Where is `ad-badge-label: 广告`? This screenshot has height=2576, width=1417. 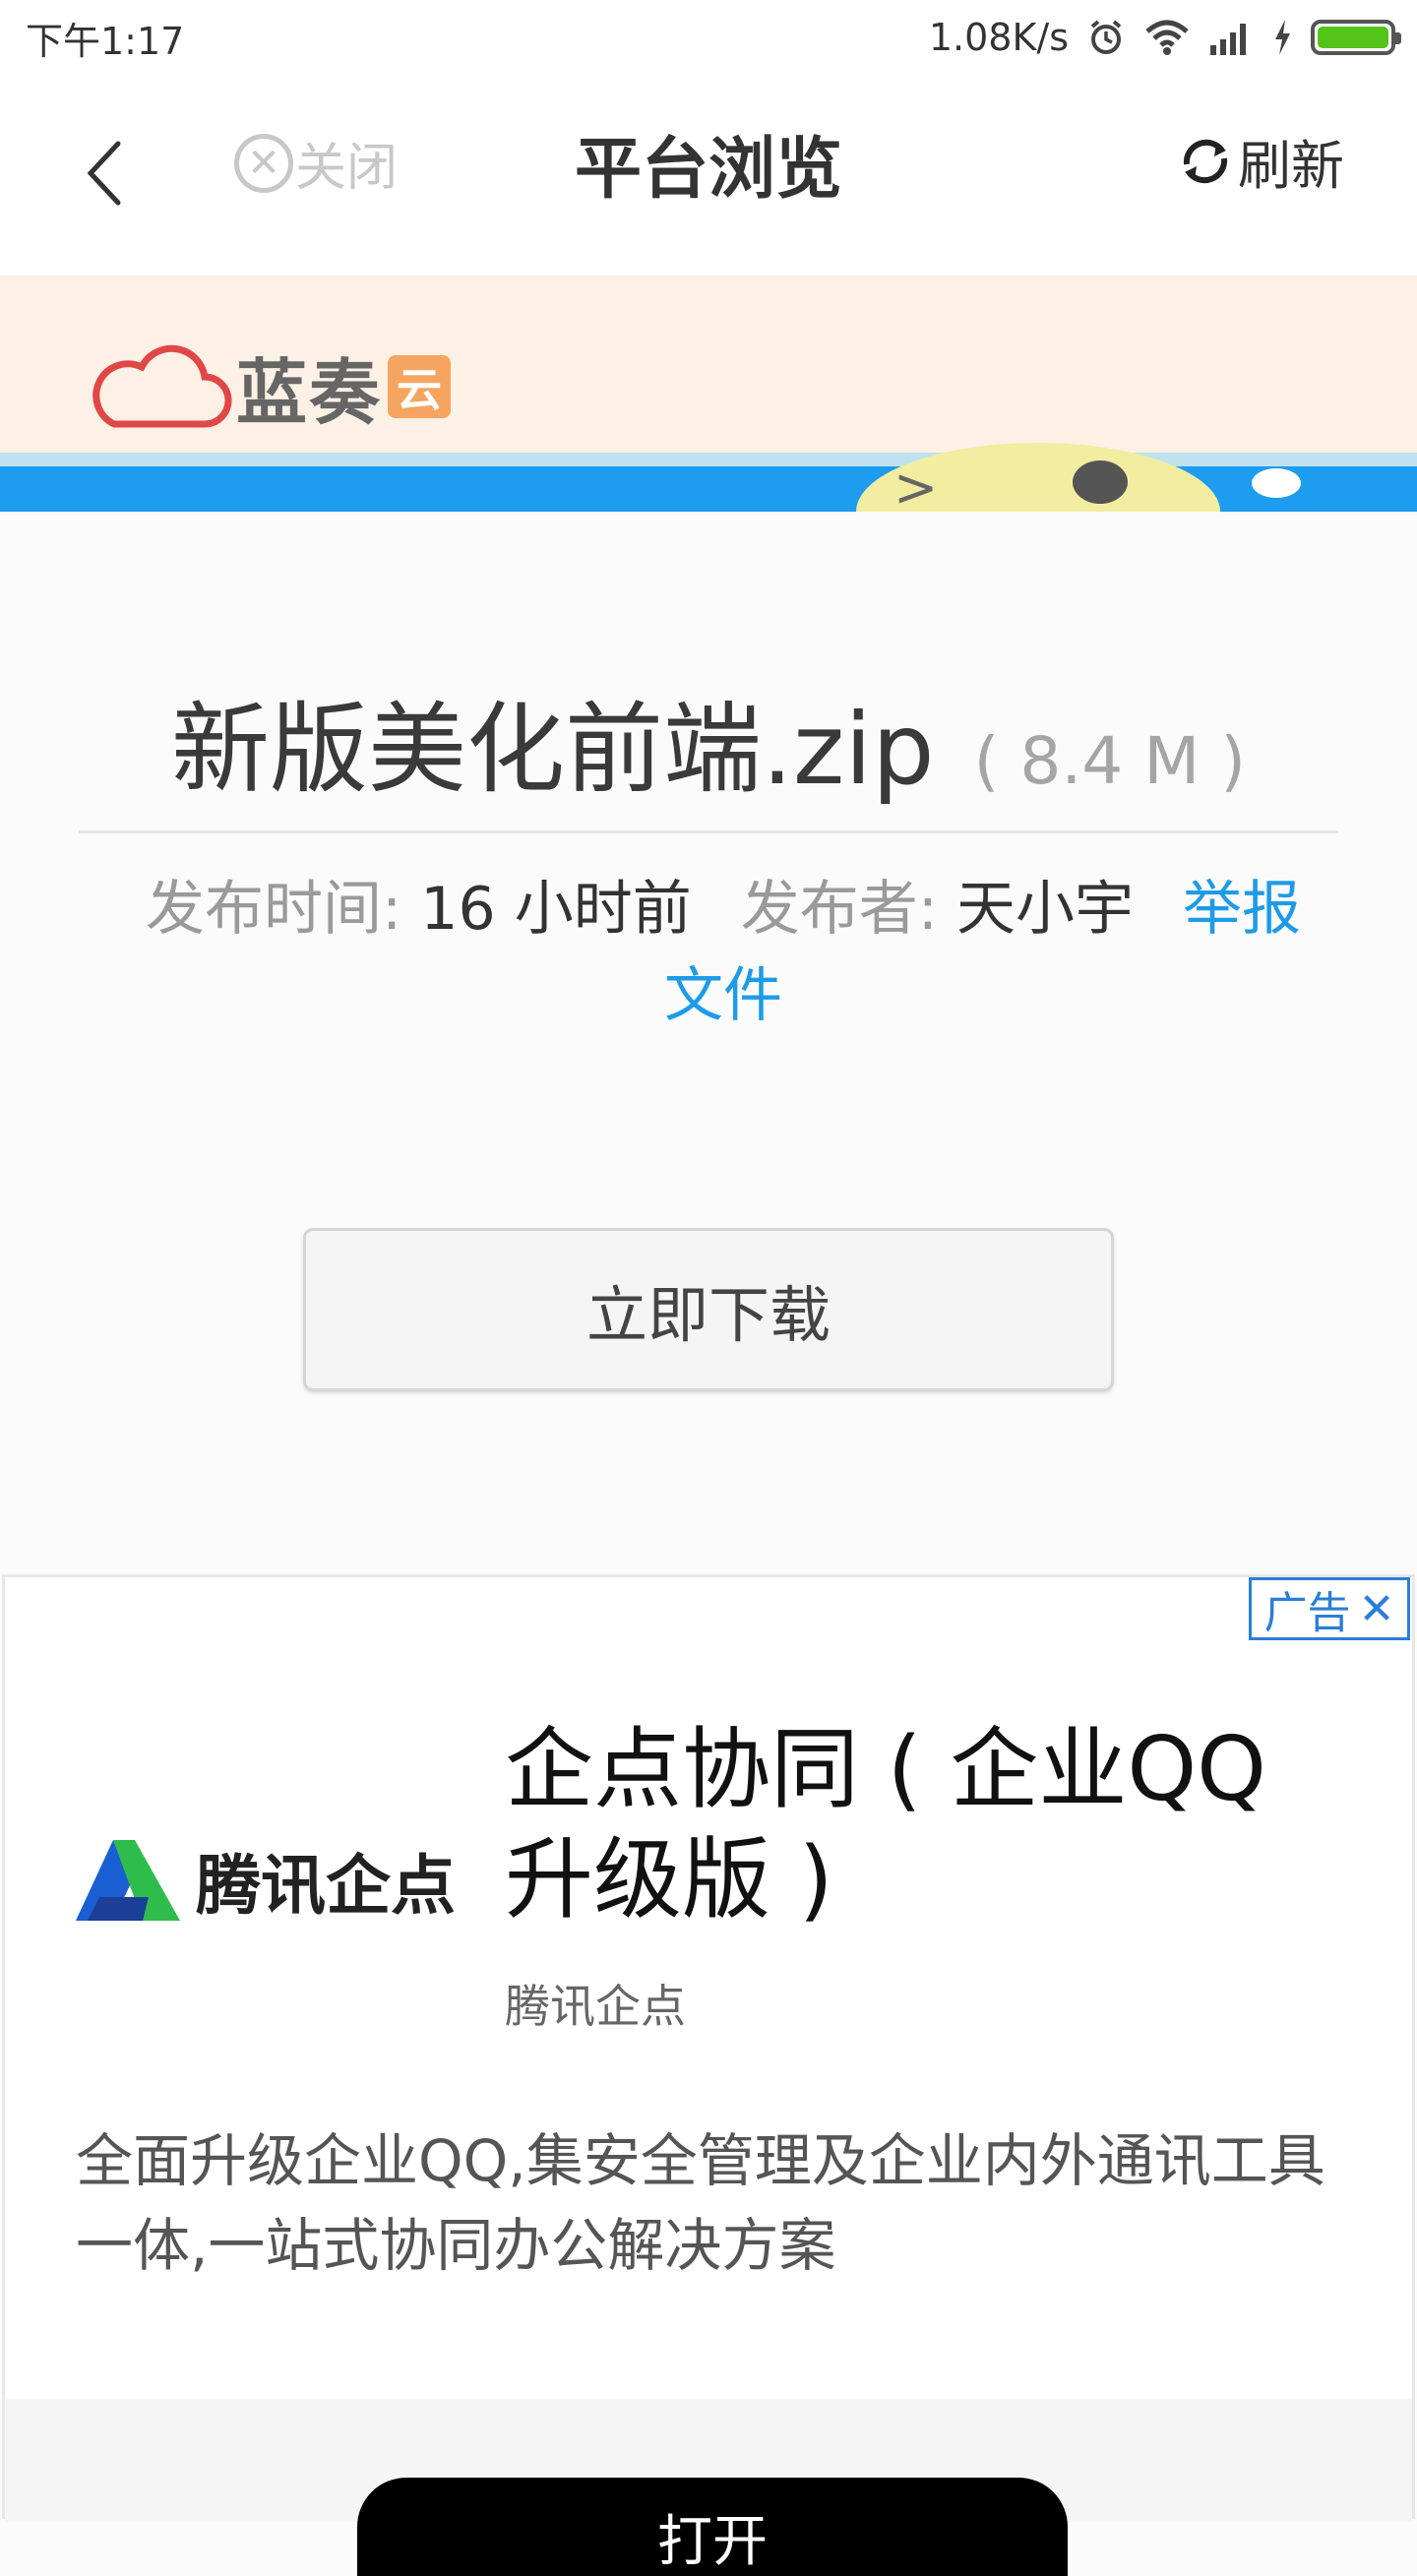 ad-badge-label: 广告 is located at coordinates (1307, 1613).